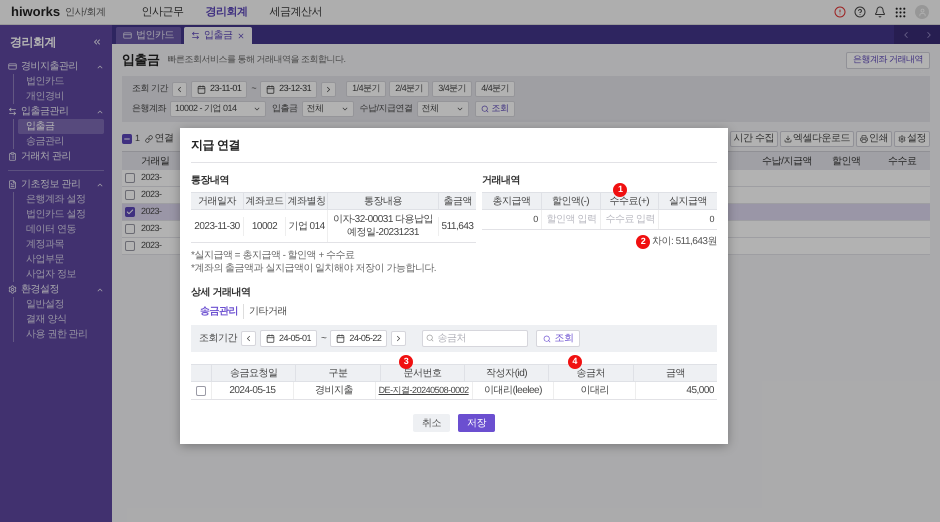 The width and height of the screenshot is (940, 522). I want to click on input-field: 할인액 입력, so click(570, 219).